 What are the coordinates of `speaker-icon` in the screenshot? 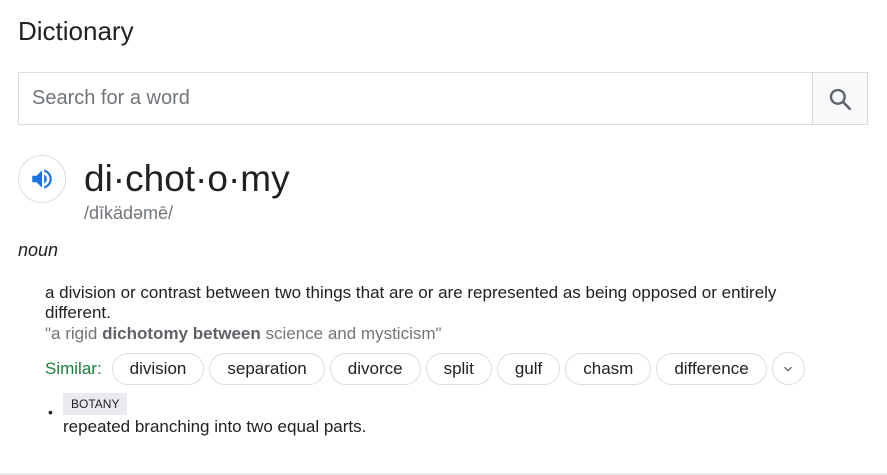 It's located at (42, 179).